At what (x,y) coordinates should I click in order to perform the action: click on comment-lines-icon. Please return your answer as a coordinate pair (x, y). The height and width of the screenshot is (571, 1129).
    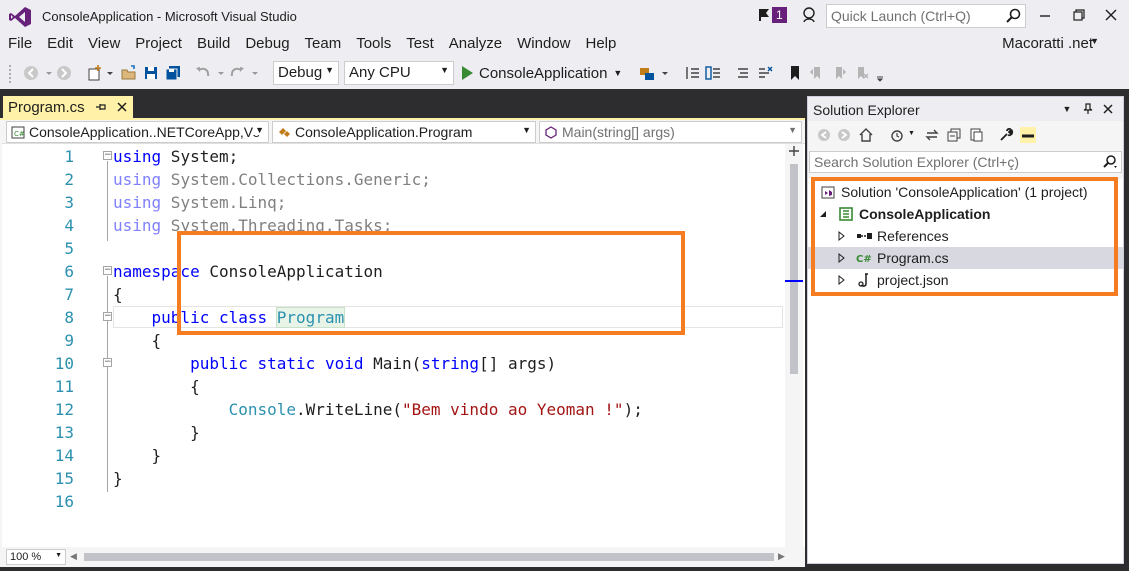
    Looking at the image, I should click on (743, 73).